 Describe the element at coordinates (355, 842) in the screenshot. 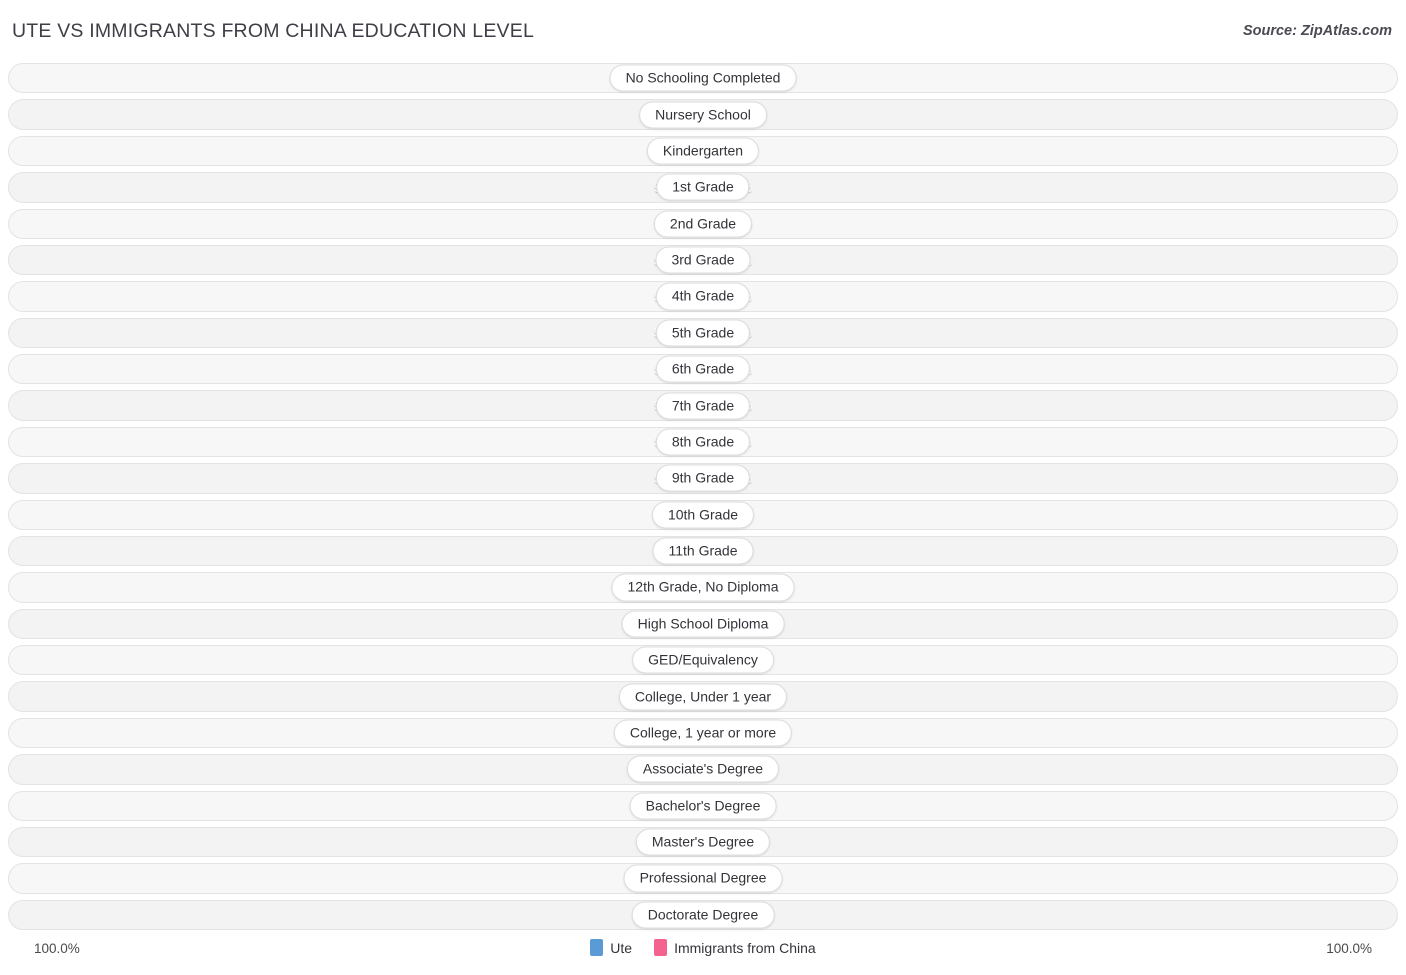

I see `left-half: 11.7%` at that location.